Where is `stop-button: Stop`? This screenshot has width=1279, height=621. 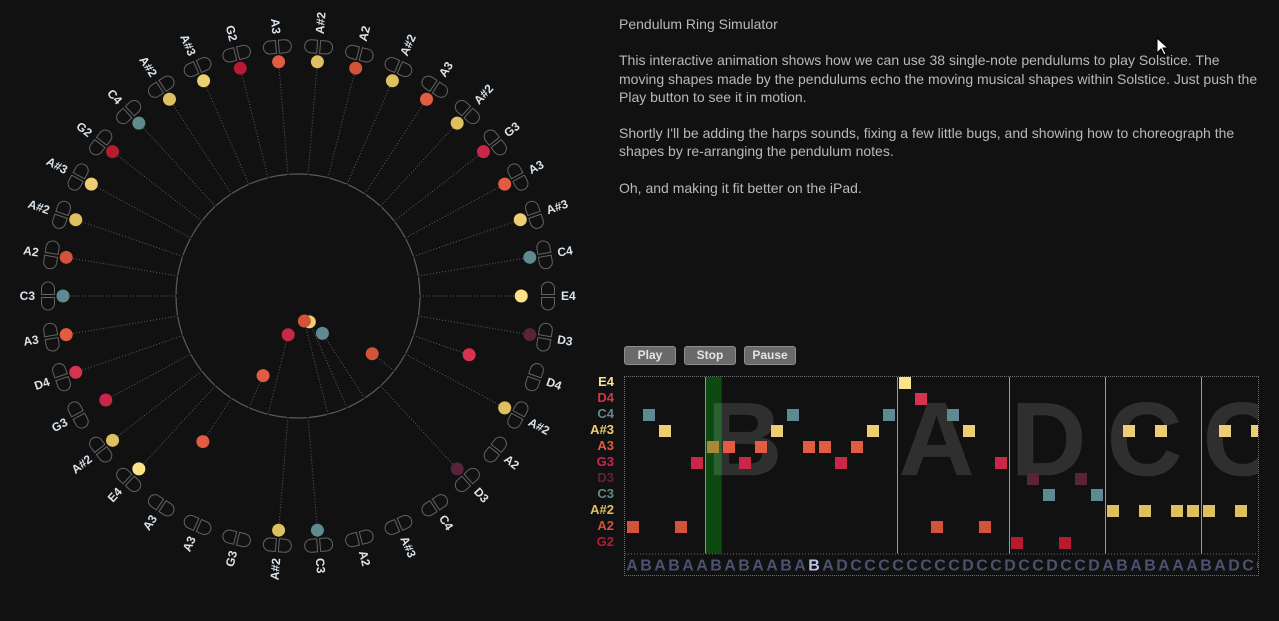 stop-button: Stop is located at coordinates (710, 355).